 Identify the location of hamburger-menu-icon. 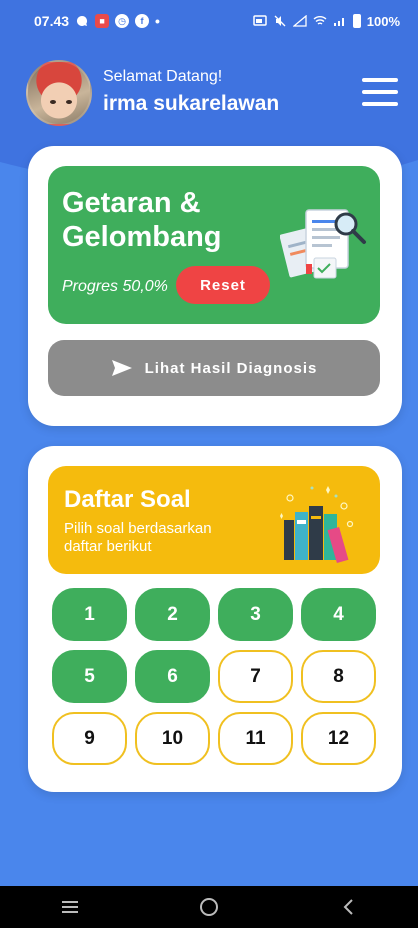
(380, 92).